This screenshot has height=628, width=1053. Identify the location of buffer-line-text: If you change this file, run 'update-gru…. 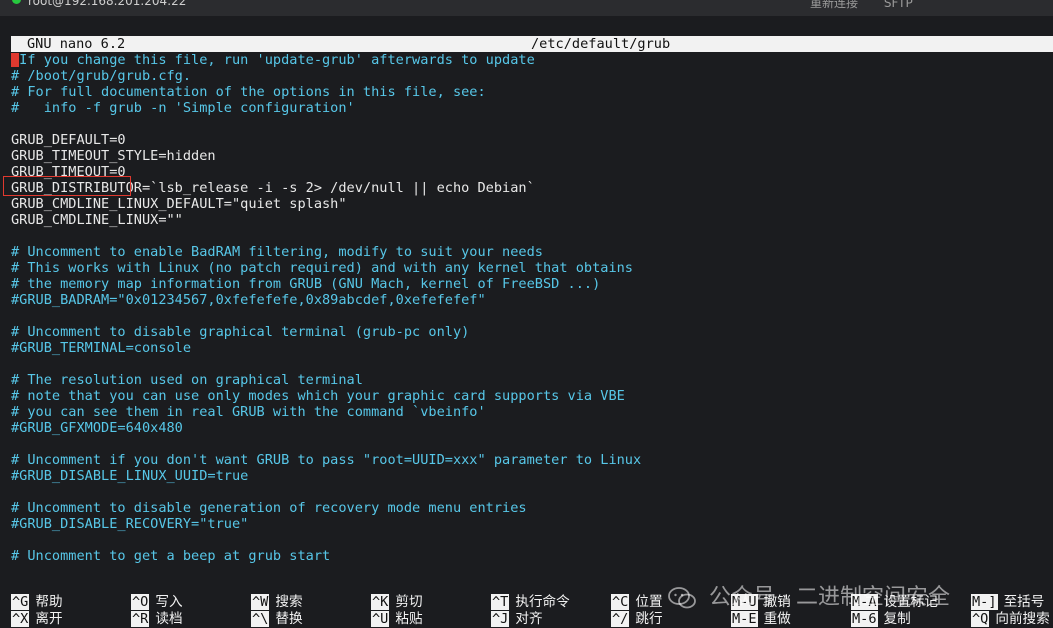
(273, 60).